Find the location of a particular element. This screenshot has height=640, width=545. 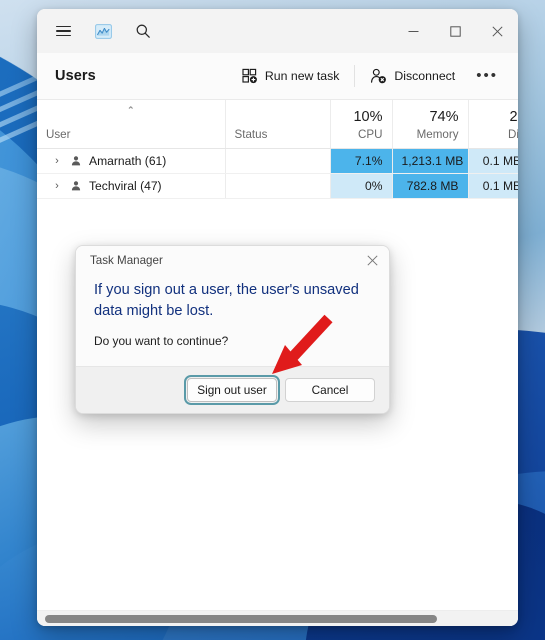

maximize-button is located at coordinates (455, 31).